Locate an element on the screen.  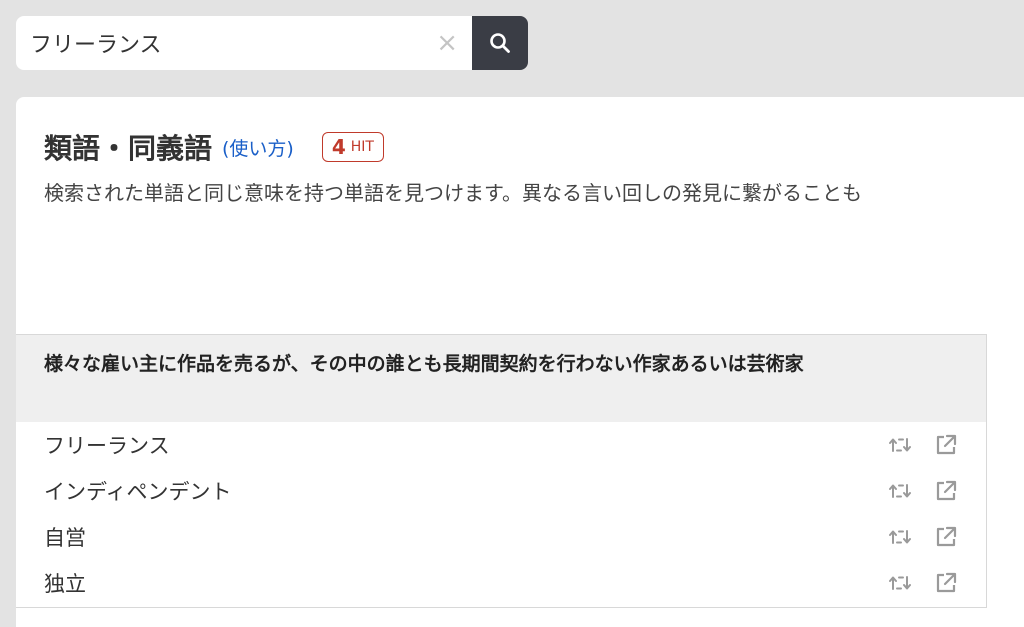
card-title: 類語・同義語 is located at coordinates (128, 148).